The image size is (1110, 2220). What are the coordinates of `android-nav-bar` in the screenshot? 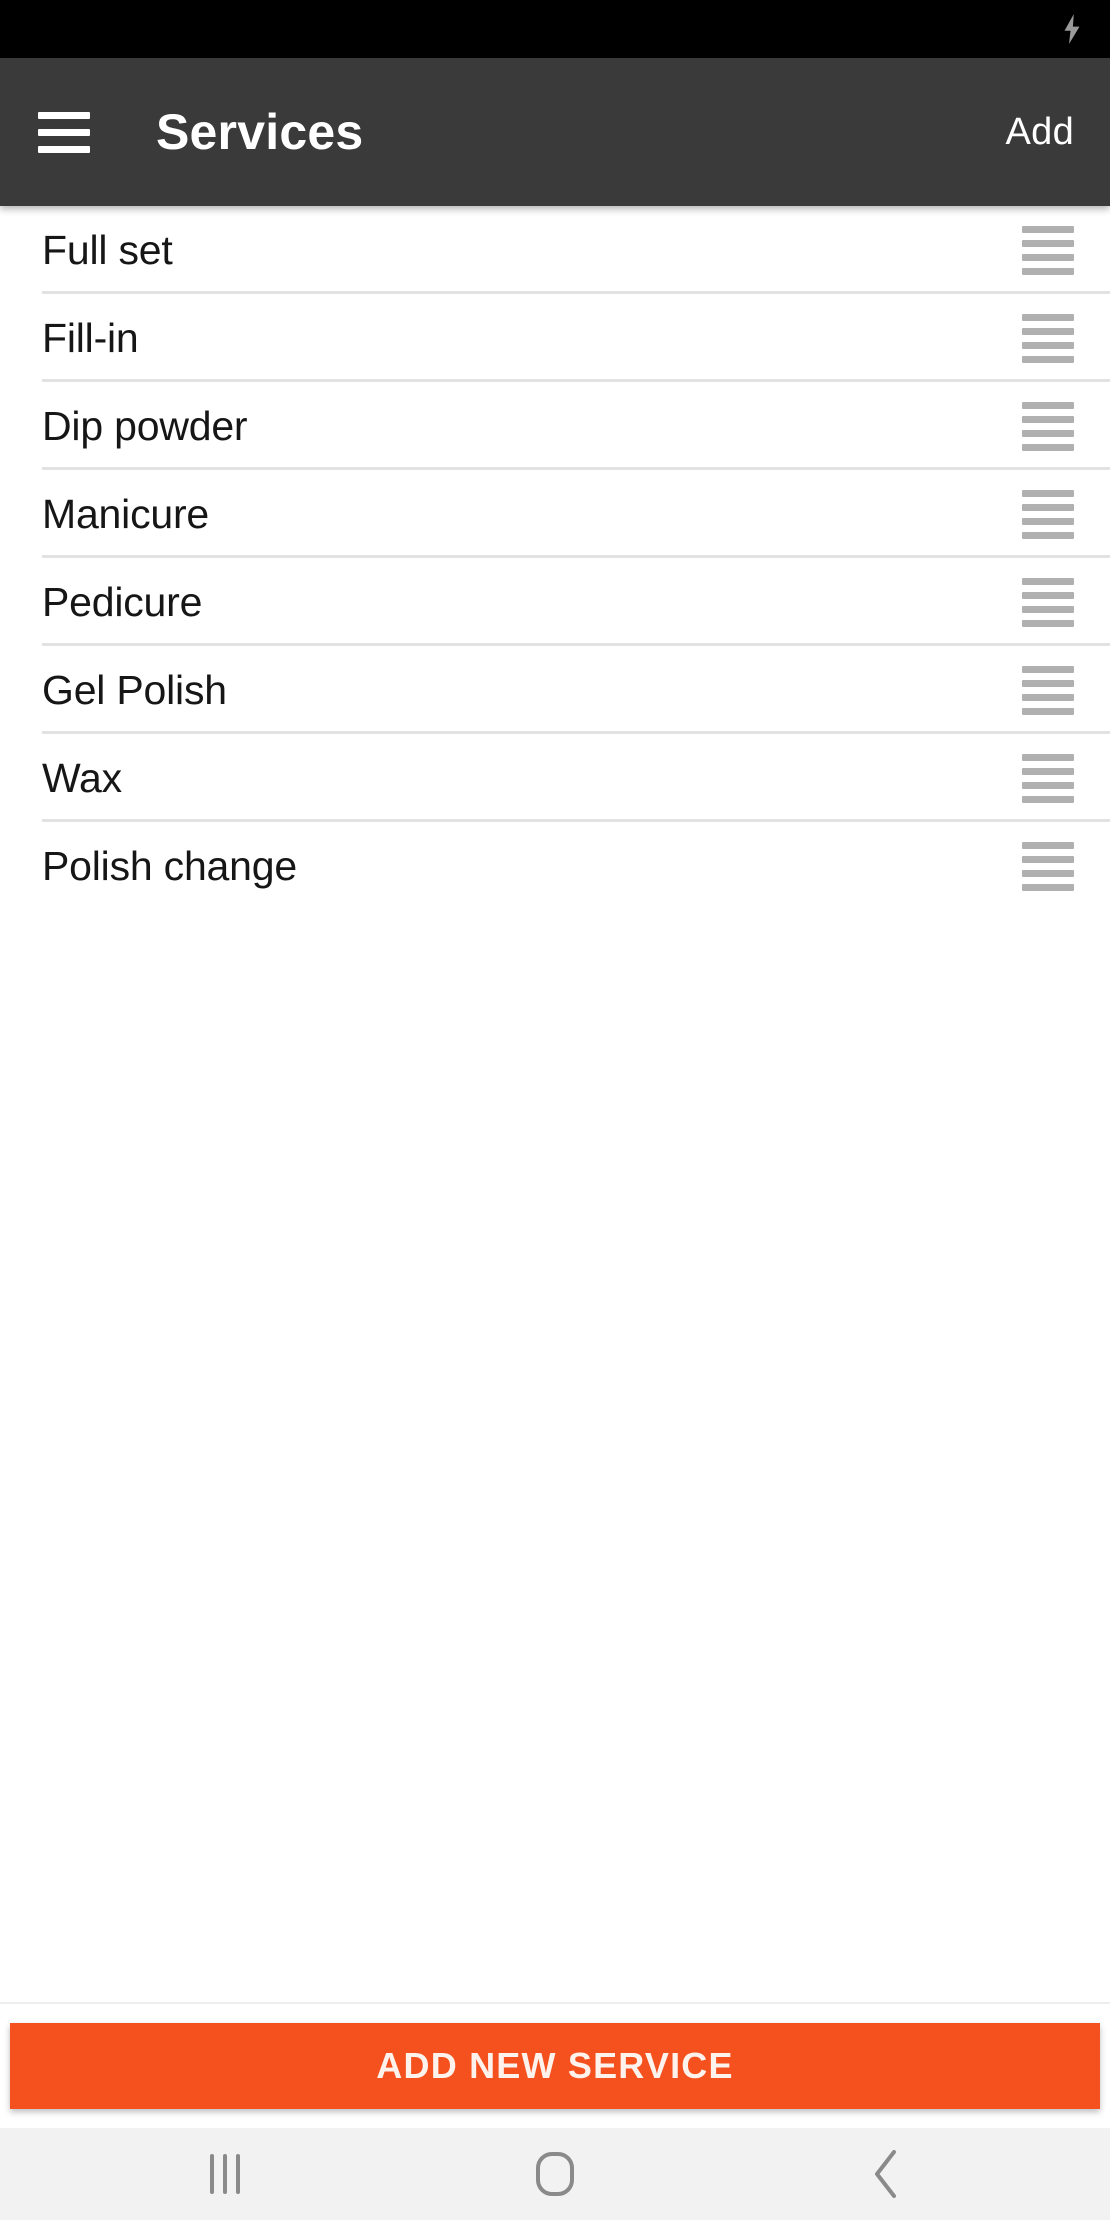 It's located at (555, 2174).